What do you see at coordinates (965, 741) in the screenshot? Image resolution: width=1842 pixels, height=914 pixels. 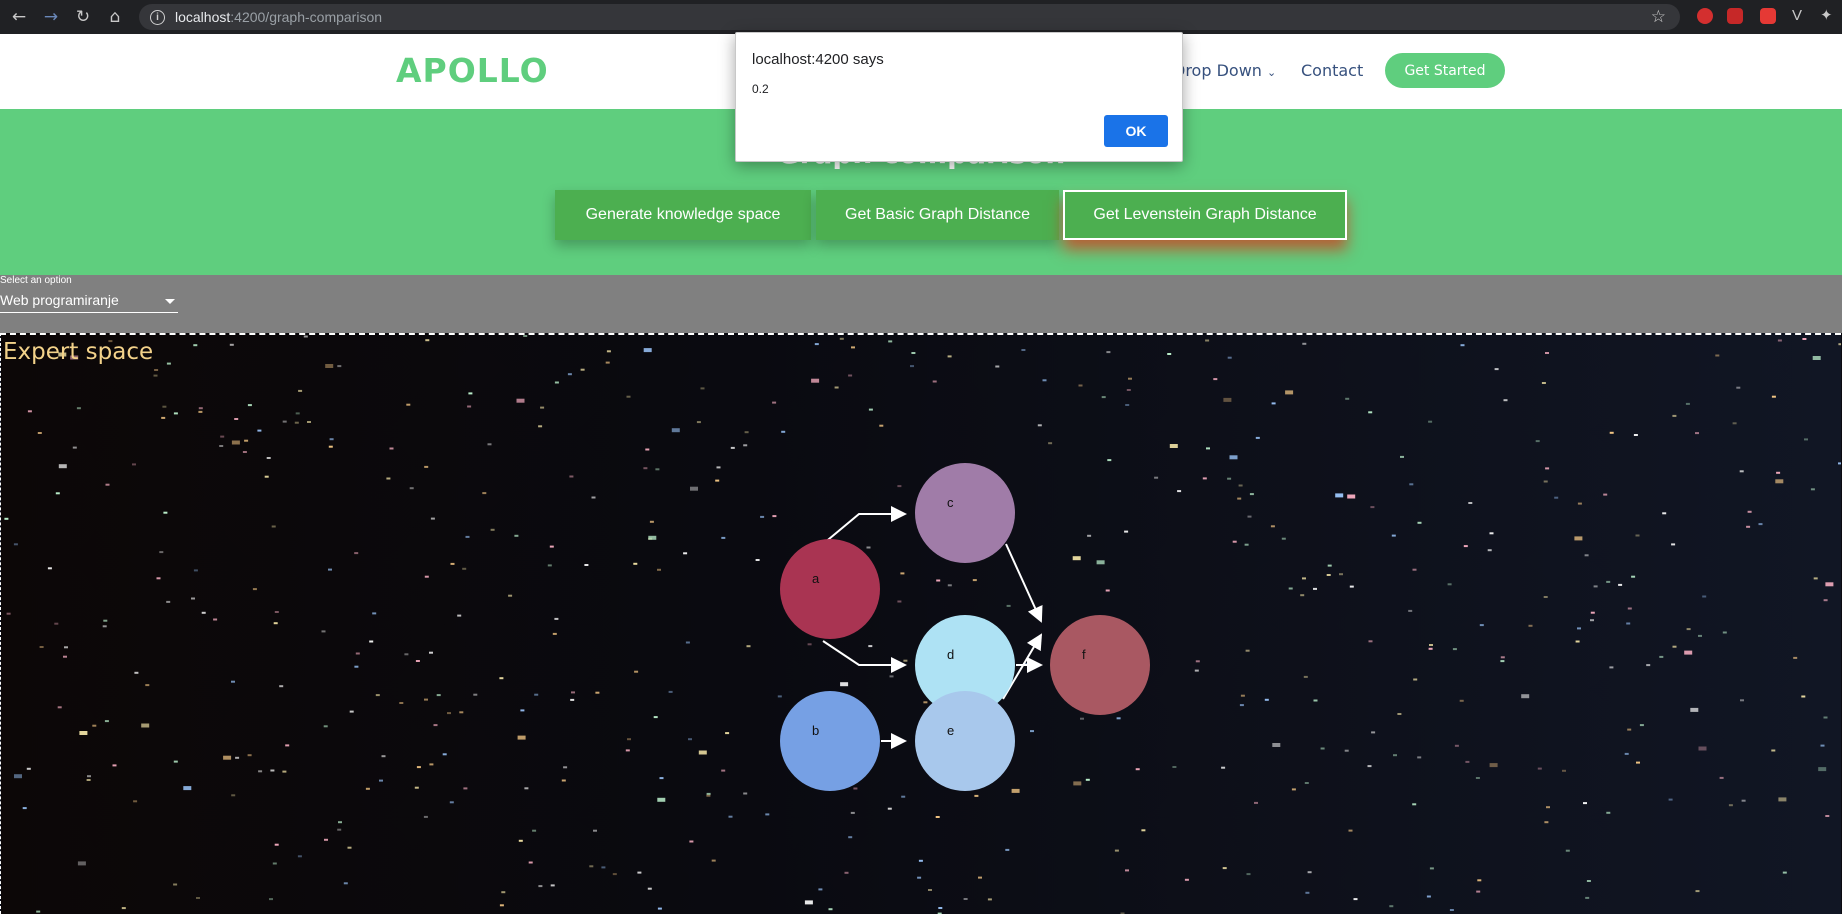 I see `graph-node-e` at bounding box center [965, 741].